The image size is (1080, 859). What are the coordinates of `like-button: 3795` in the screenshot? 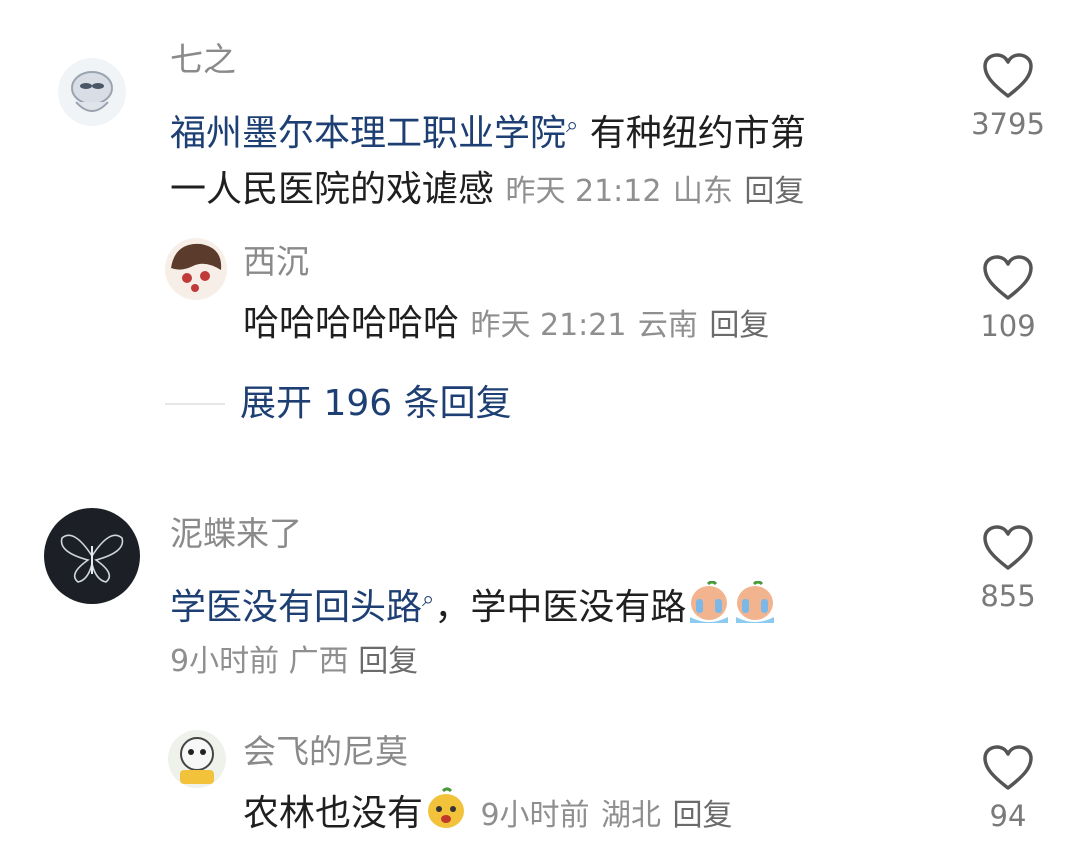 It's located at (1008, 97).